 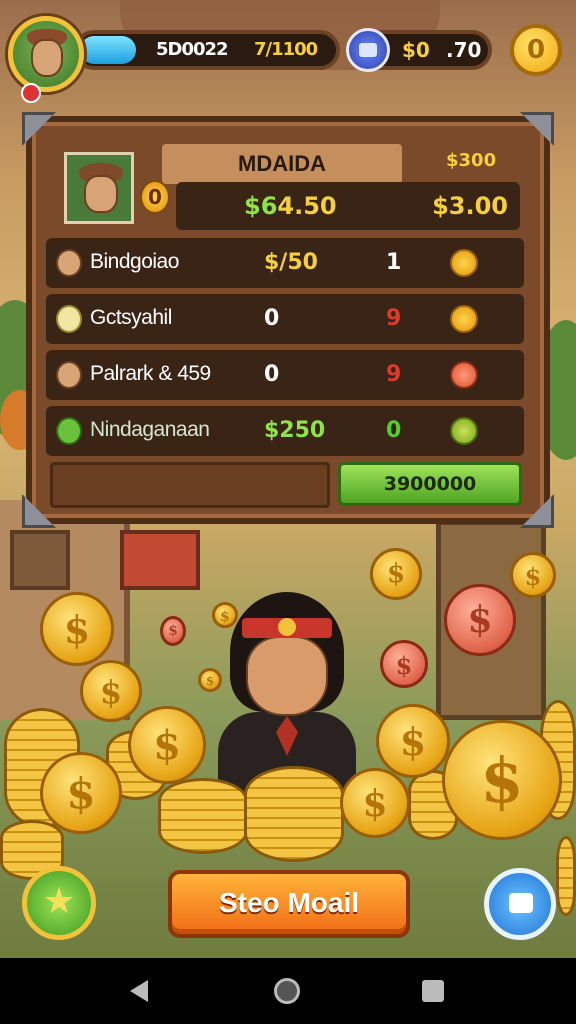 I want to click on star-icon: ★, so click(x=59, y=901).